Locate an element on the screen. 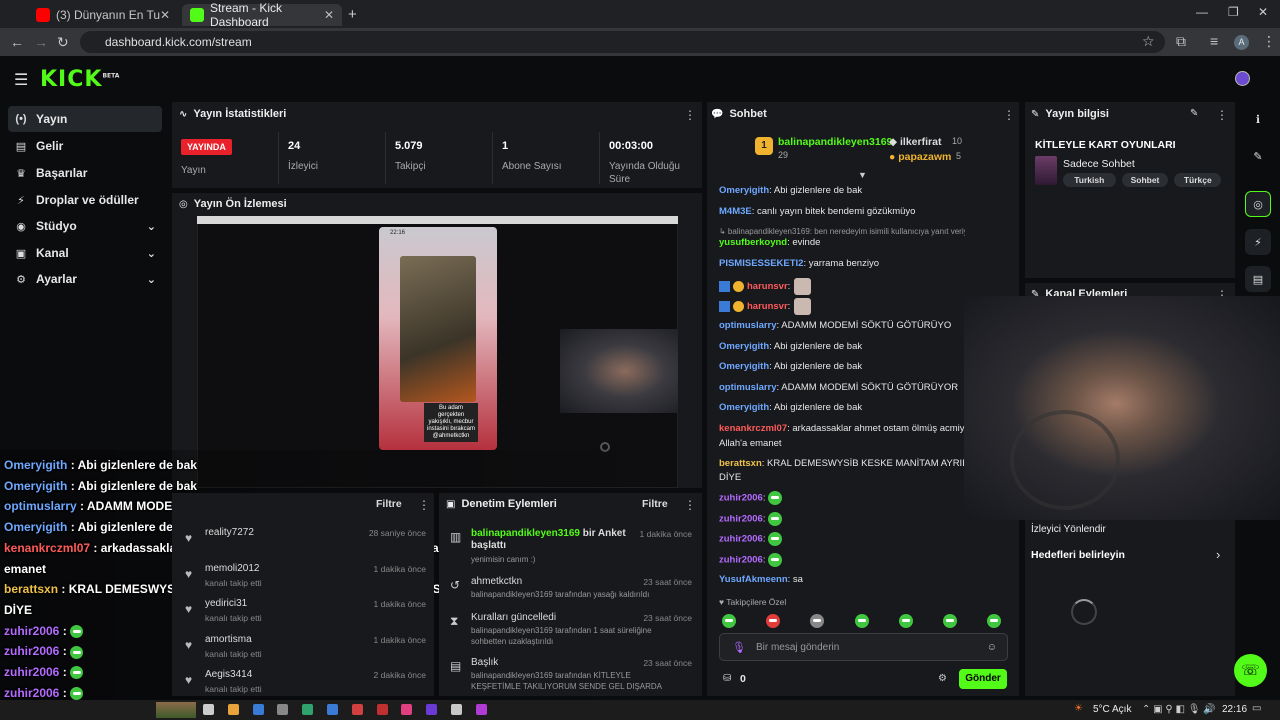 Image resolution: width=1280 pixels, height=720 pixels. tab-kick-dashboard: Stream - Kick Dashboard ✕ is located at coordinates (262, 15).